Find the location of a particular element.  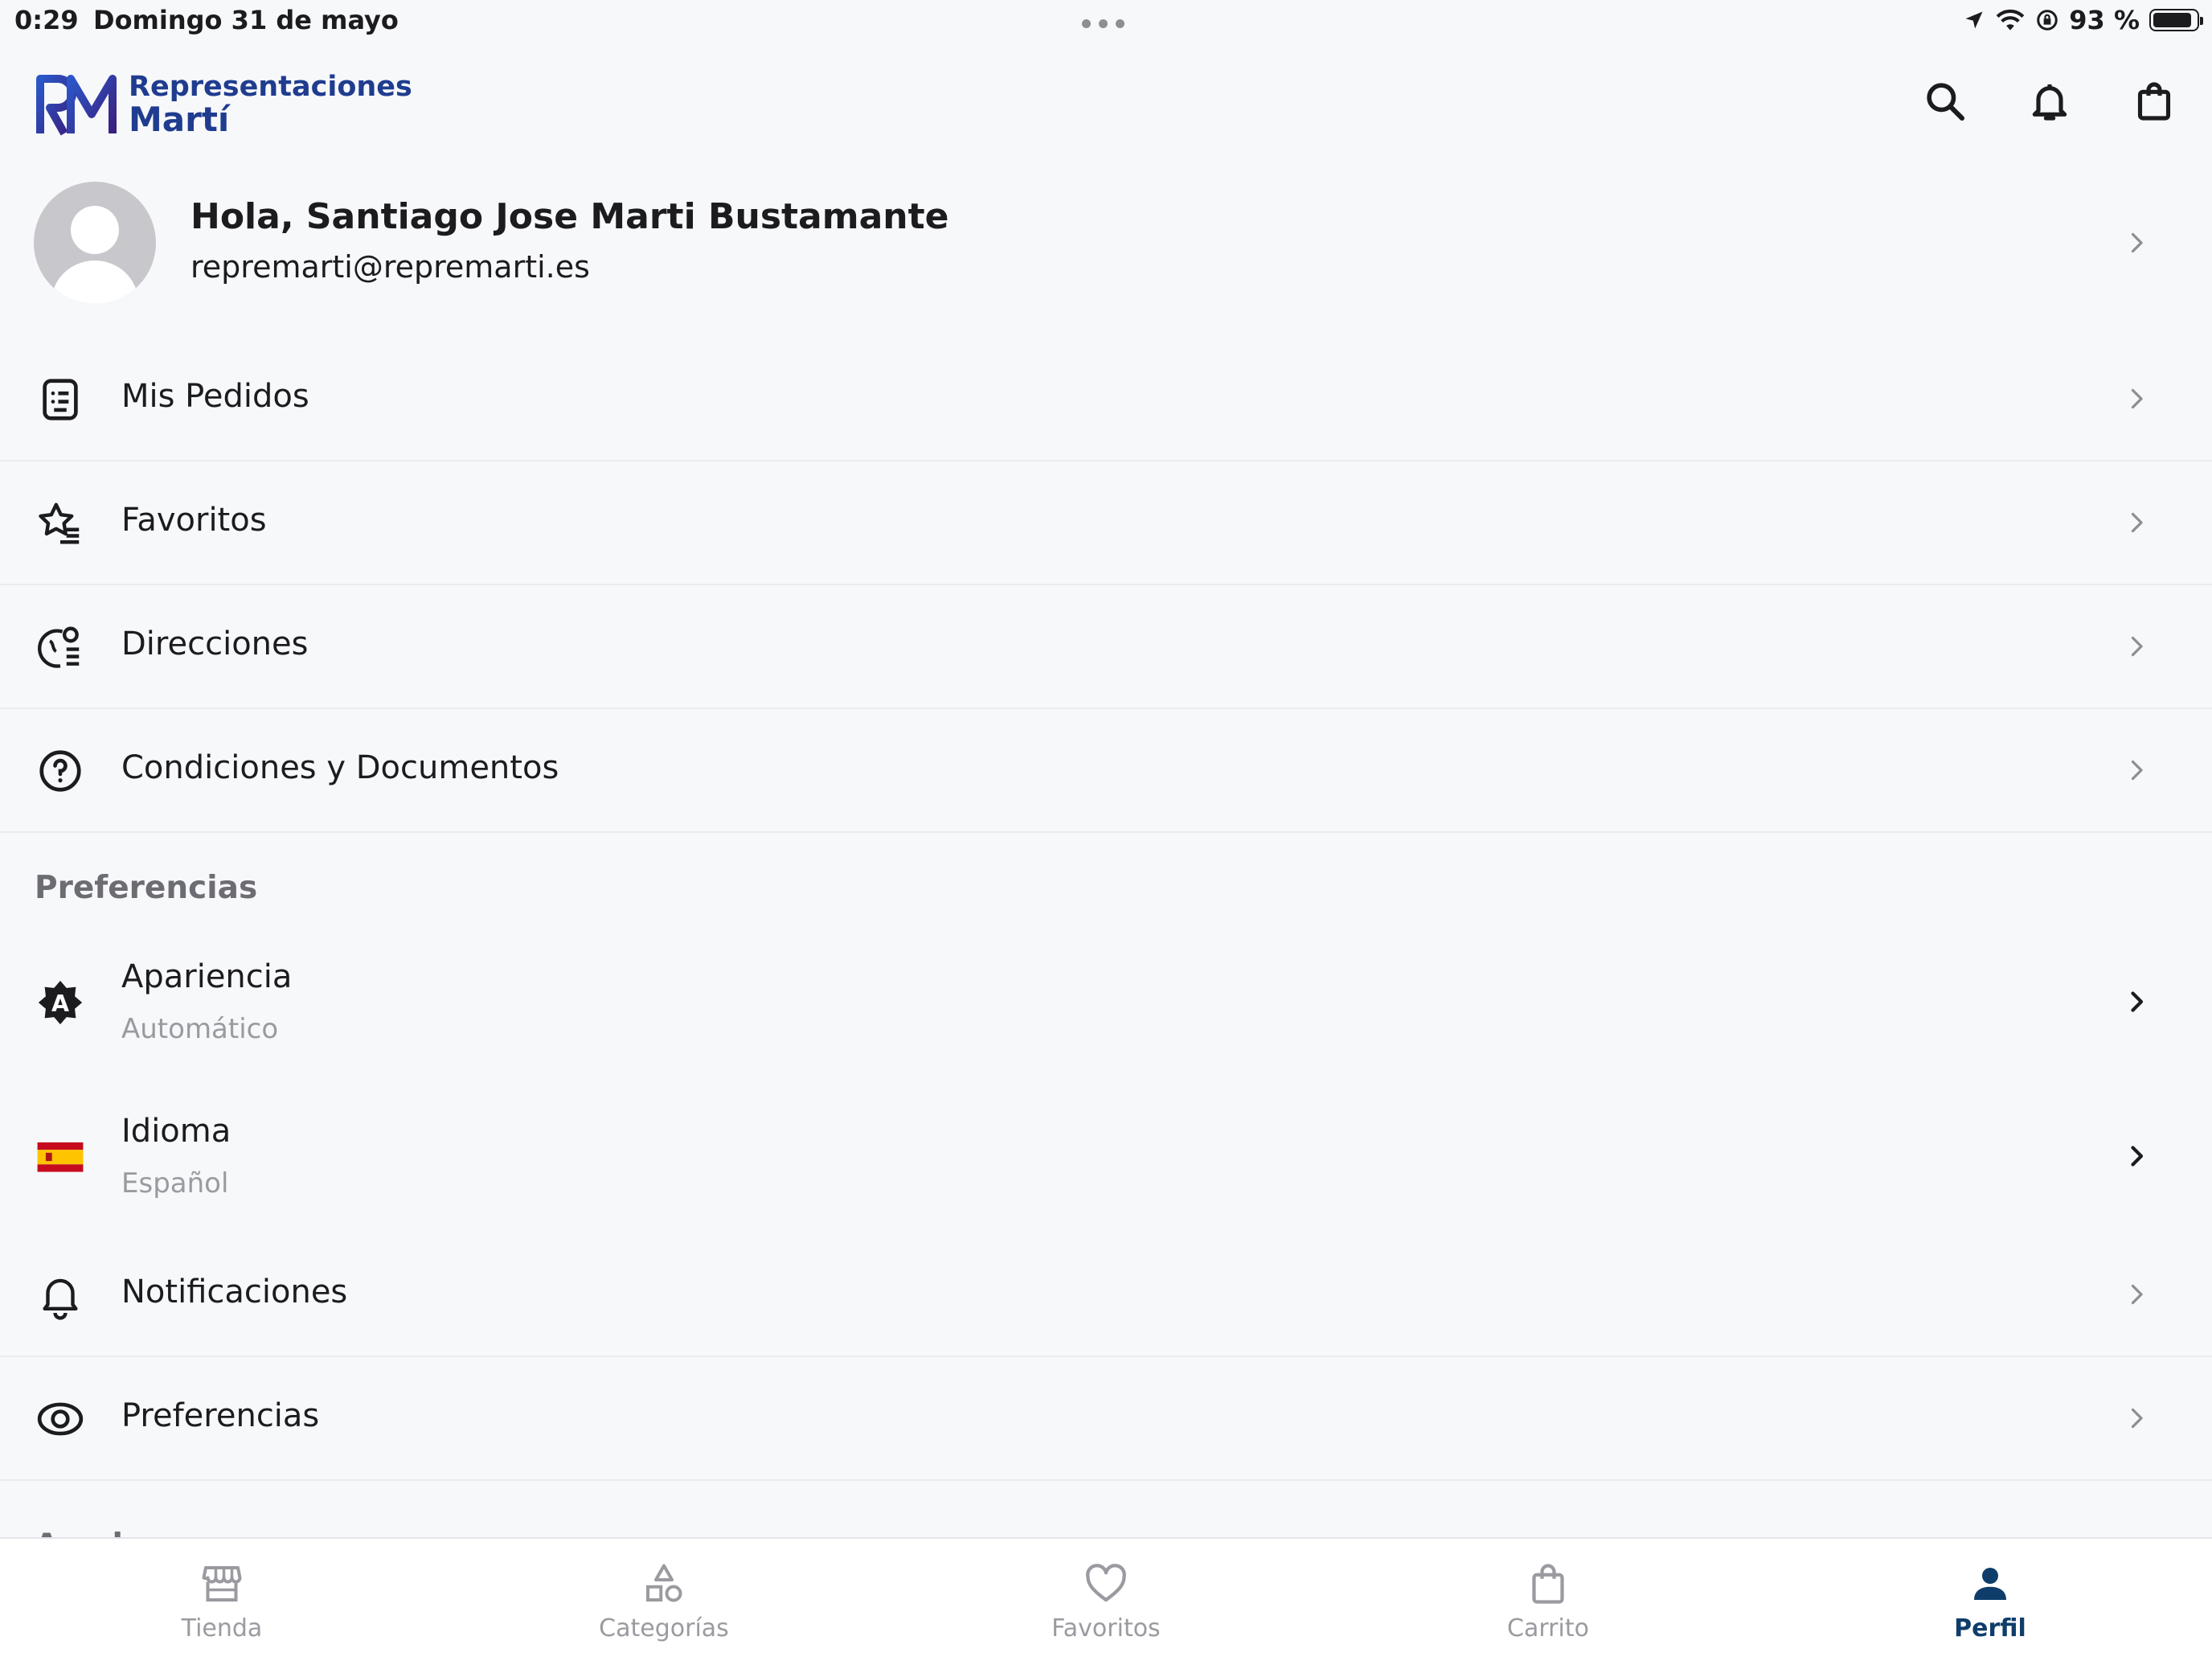

tab-label: Carrito is located at coordinates (1548, 1628).